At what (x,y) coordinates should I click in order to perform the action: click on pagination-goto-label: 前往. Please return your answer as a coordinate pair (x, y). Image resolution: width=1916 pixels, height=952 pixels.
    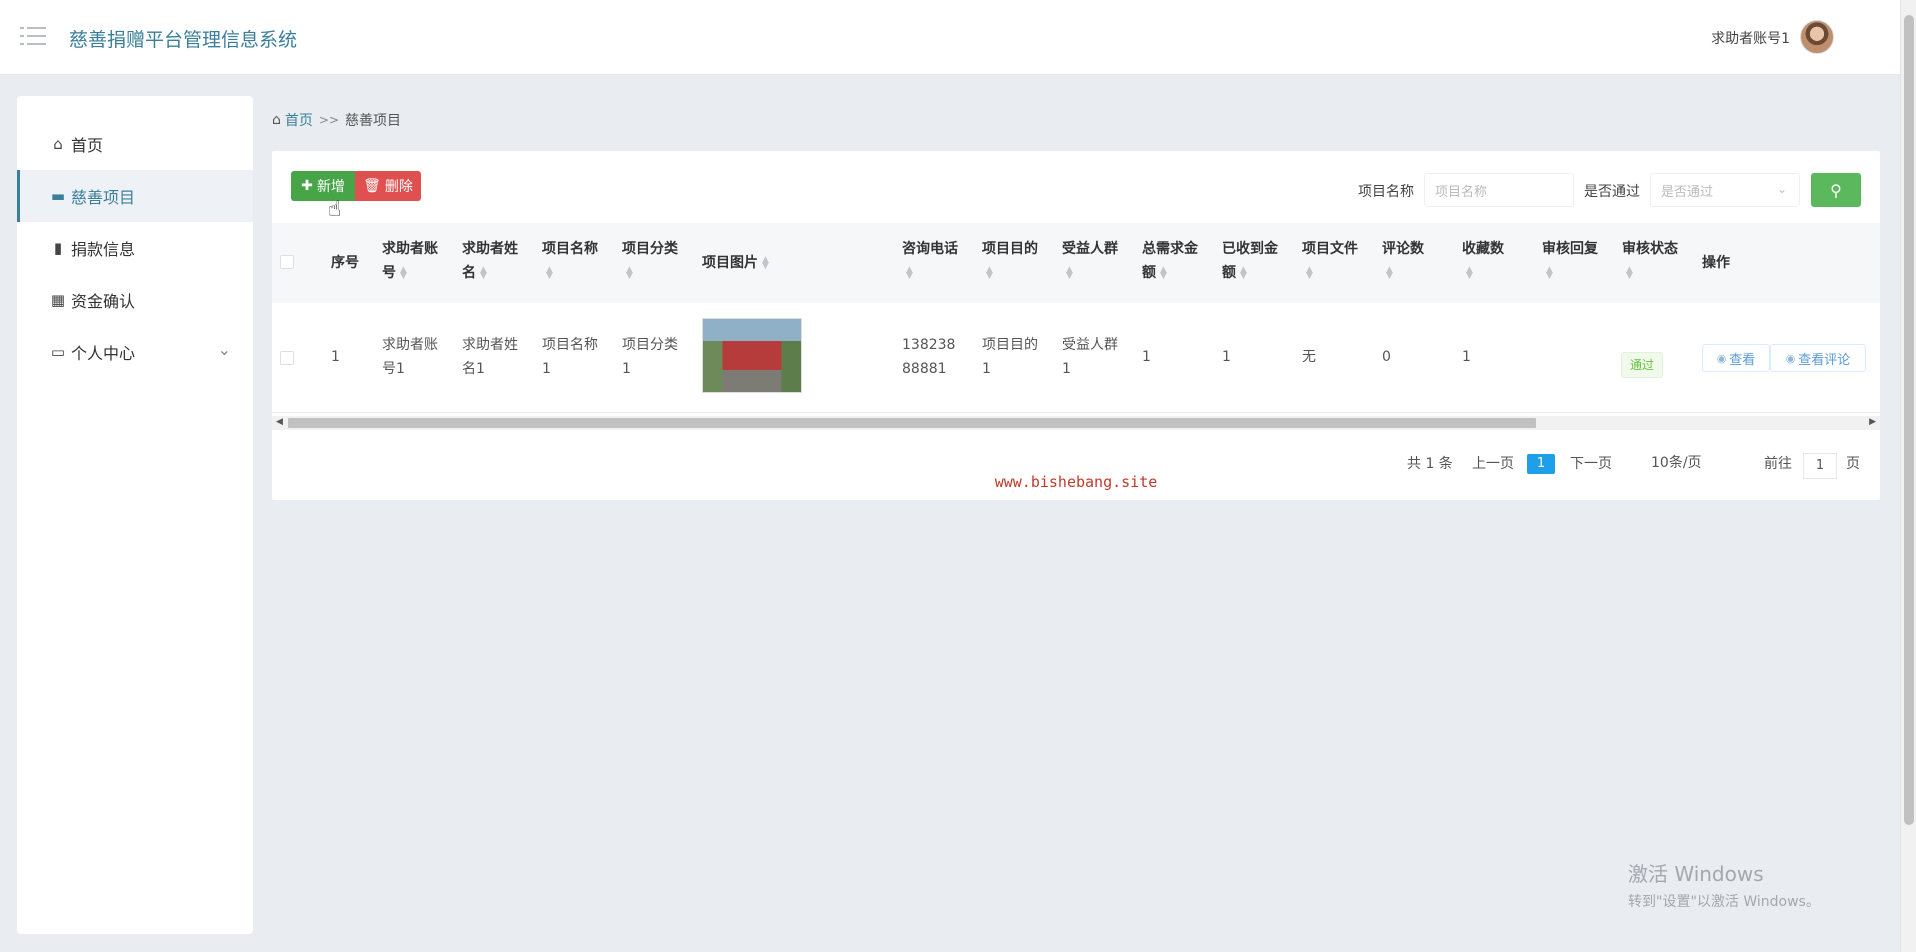
    Looking at the image, I should click on (1778, 464).